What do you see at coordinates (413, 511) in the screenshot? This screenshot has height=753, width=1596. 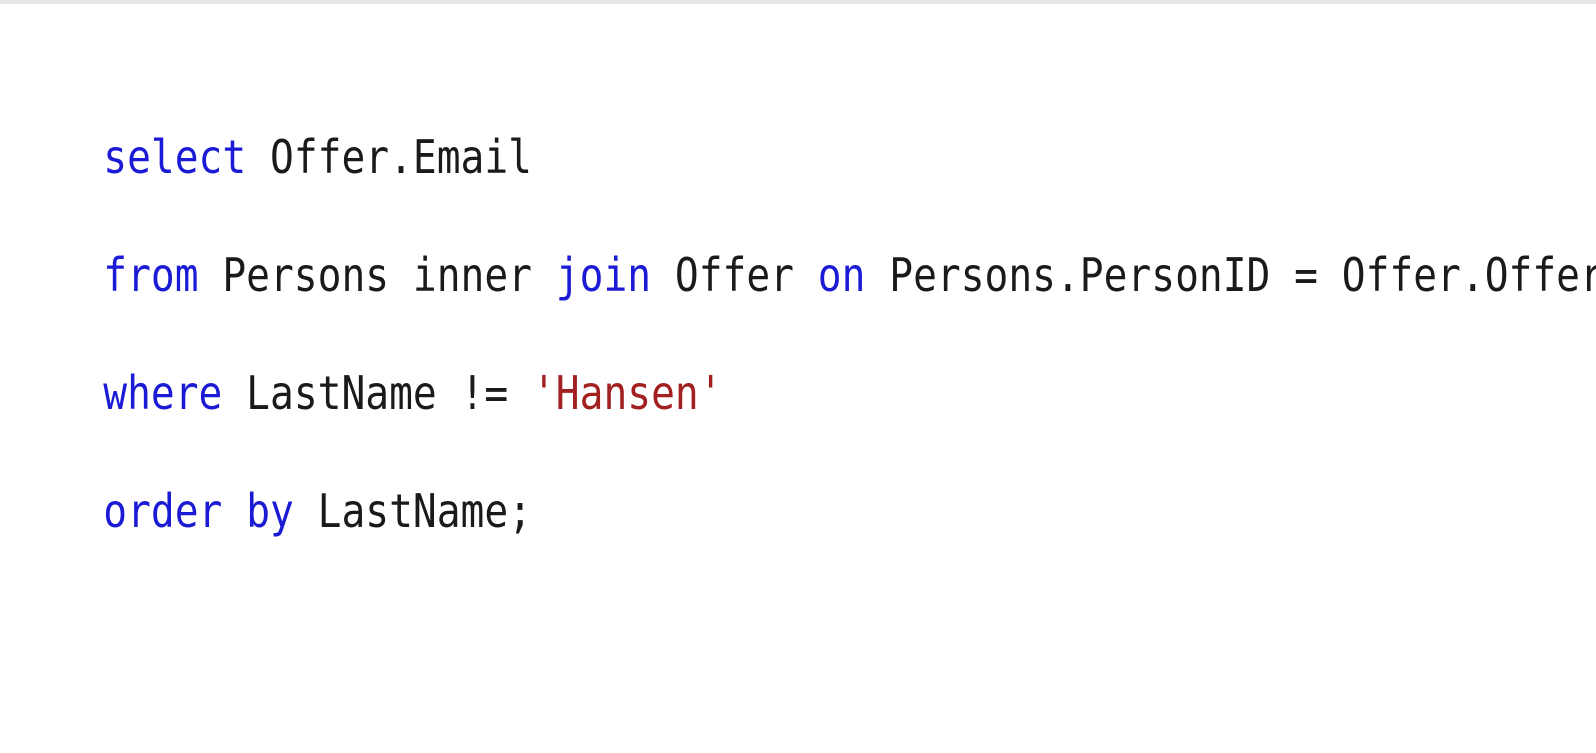 I see `order-column: LastName;` at bounding box center [413, 511].